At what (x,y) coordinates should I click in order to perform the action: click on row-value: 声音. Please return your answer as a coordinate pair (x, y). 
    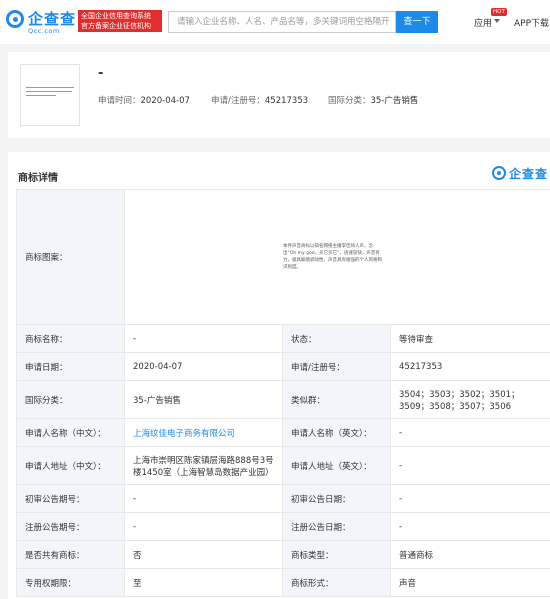
    Looking at the image, I should click on (470, 582).